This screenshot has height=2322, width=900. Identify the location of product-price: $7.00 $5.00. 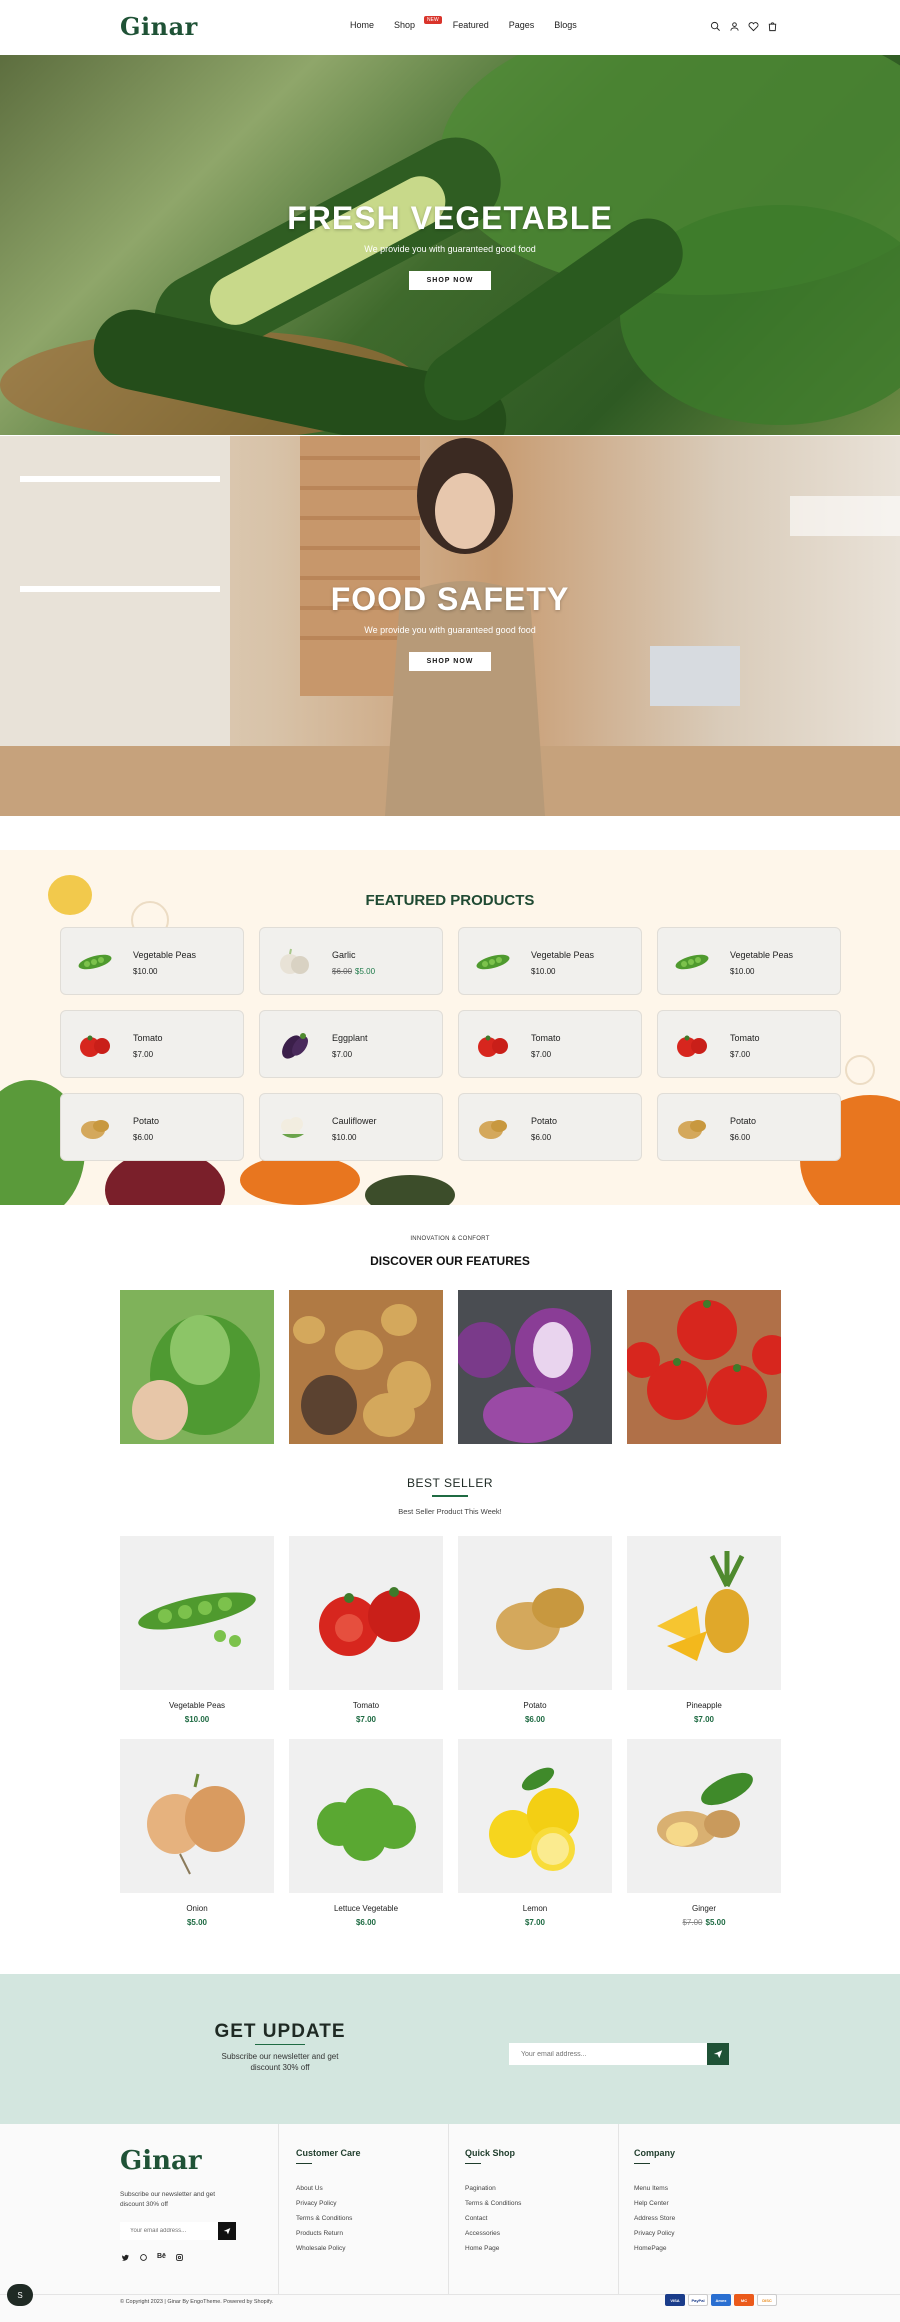
(704, 1922).